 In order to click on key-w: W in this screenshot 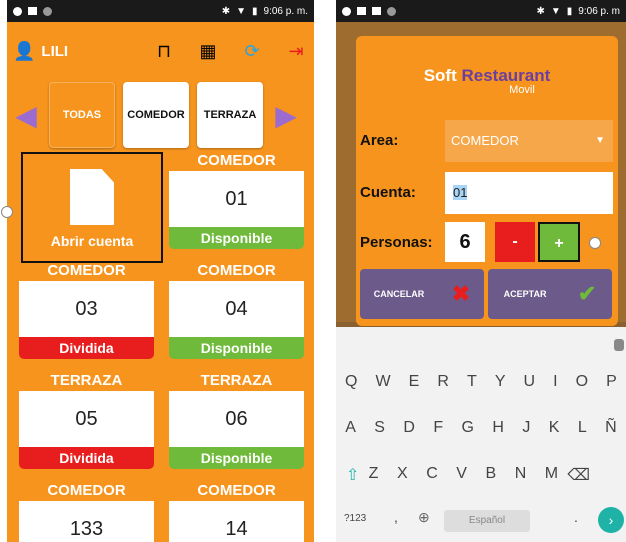, I will do `click(383, 382)`.